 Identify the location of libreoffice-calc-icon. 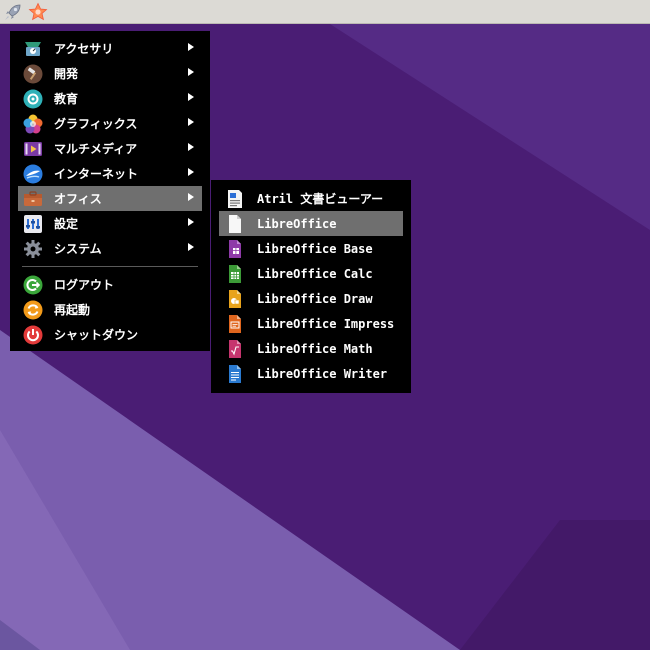
(235, 274).